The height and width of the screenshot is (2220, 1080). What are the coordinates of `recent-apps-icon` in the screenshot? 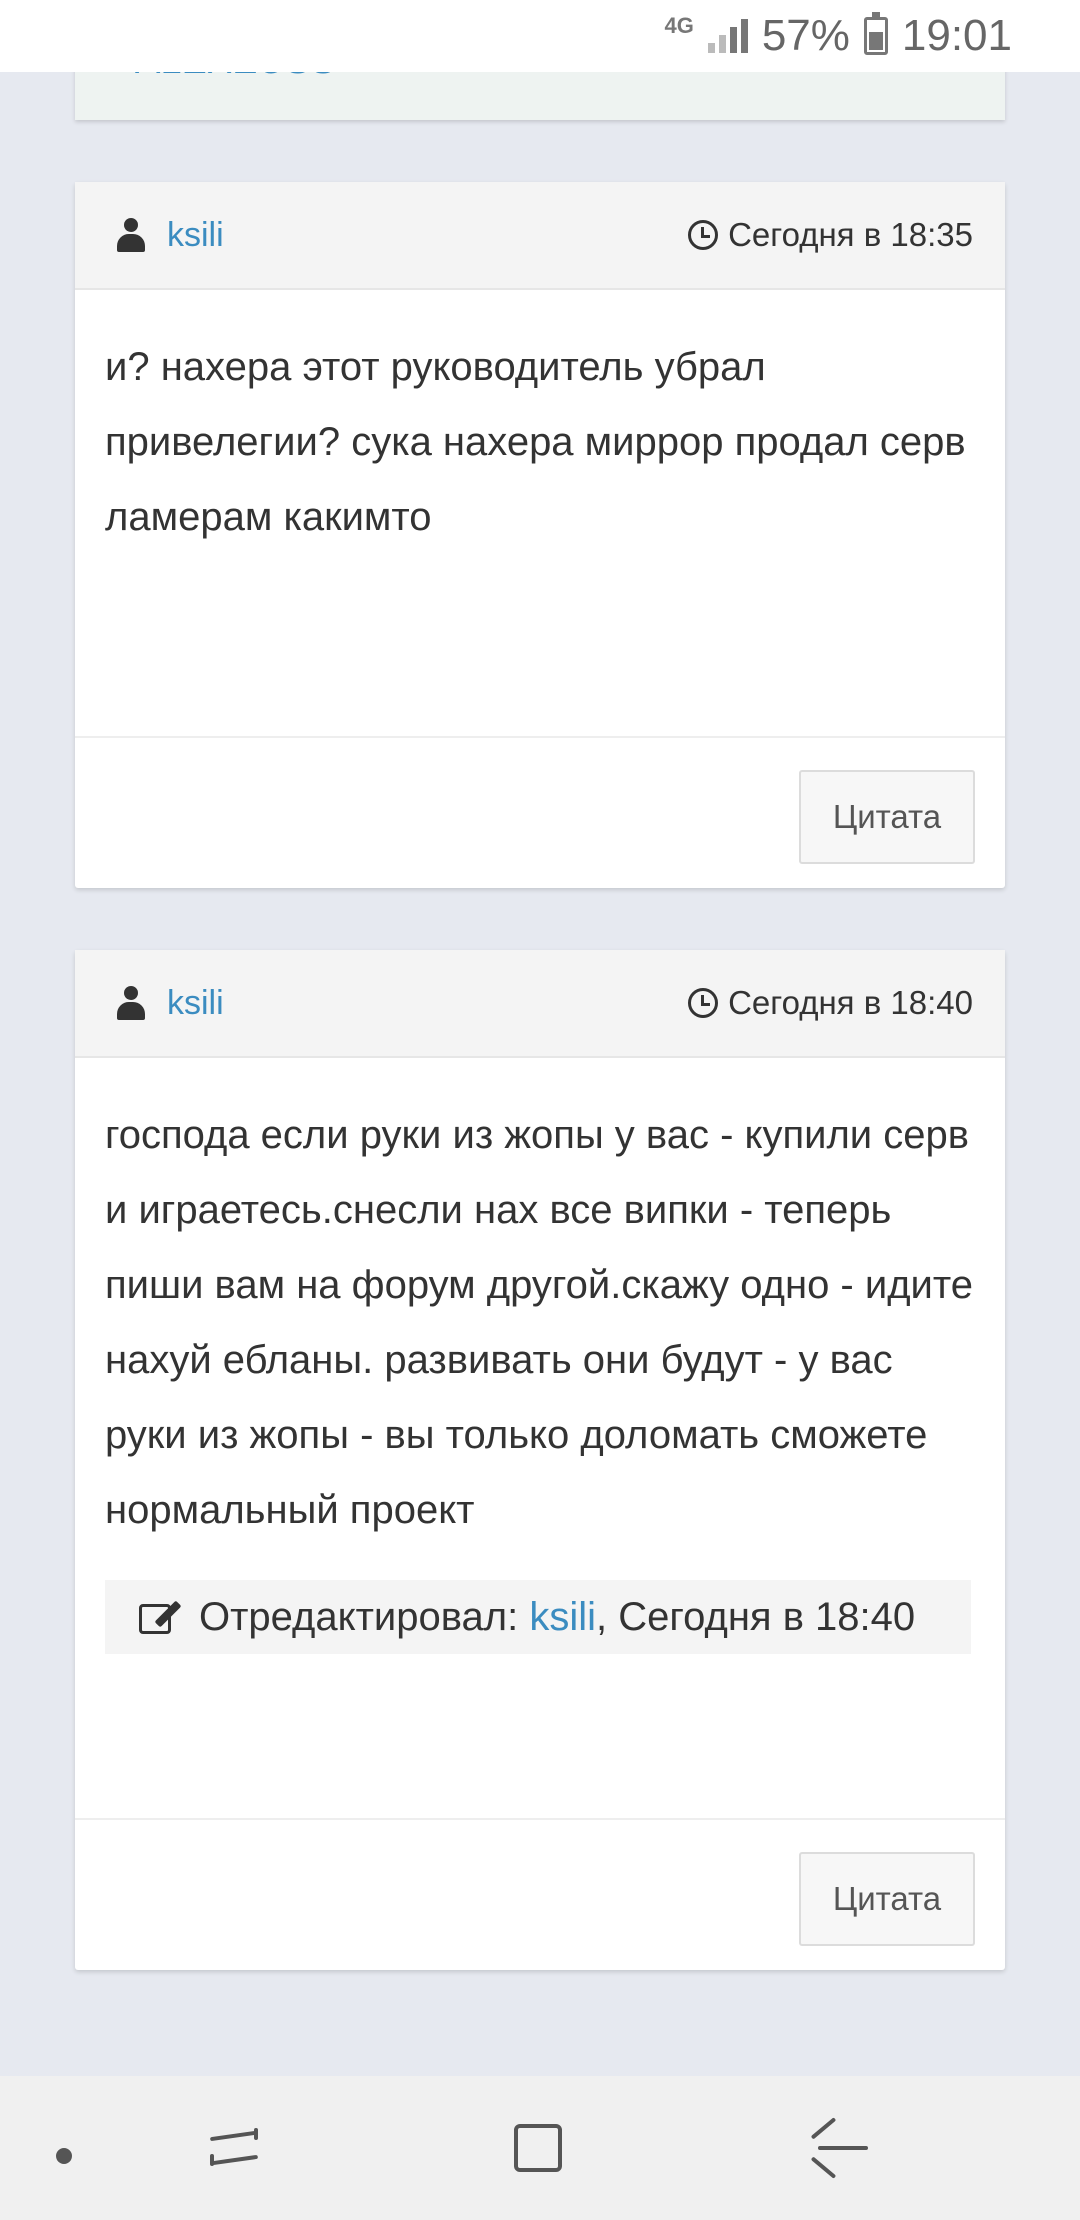 It's located at (234, 2148).